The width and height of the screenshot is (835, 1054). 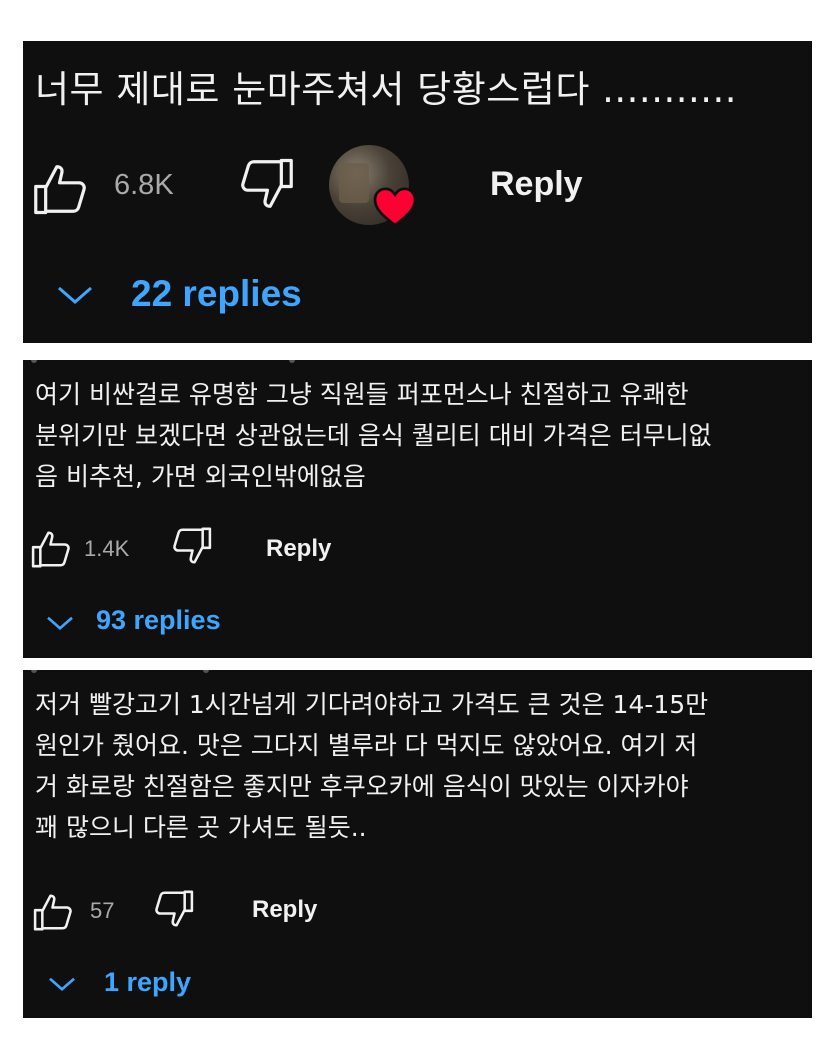 What do you see at coordinates (158, 620) in the screenshot?
I see `view-replies-link: 93 replies` at bounding box center [158, 620].